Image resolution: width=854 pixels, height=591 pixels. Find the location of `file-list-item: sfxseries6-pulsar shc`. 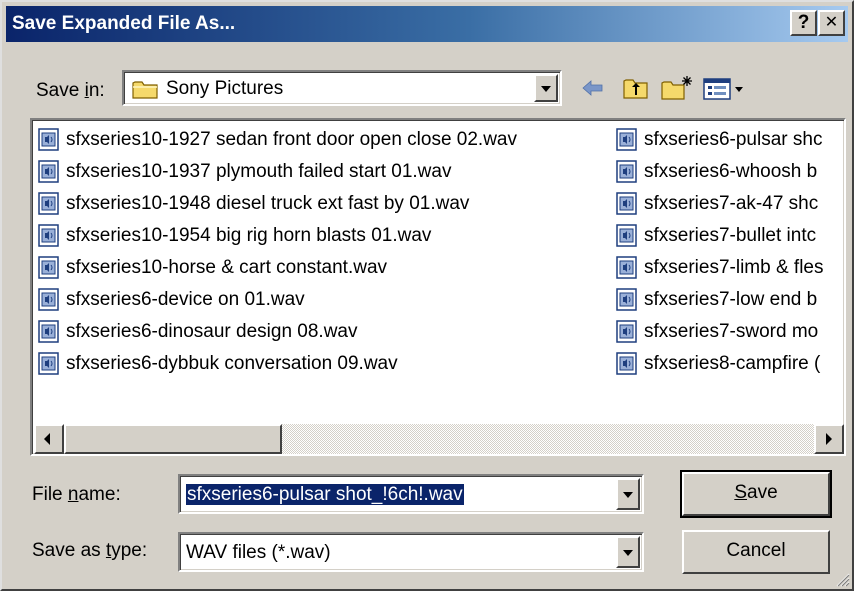

file-list-item: sfxseries6-pulsar shc is located at coordinates (719, 140).